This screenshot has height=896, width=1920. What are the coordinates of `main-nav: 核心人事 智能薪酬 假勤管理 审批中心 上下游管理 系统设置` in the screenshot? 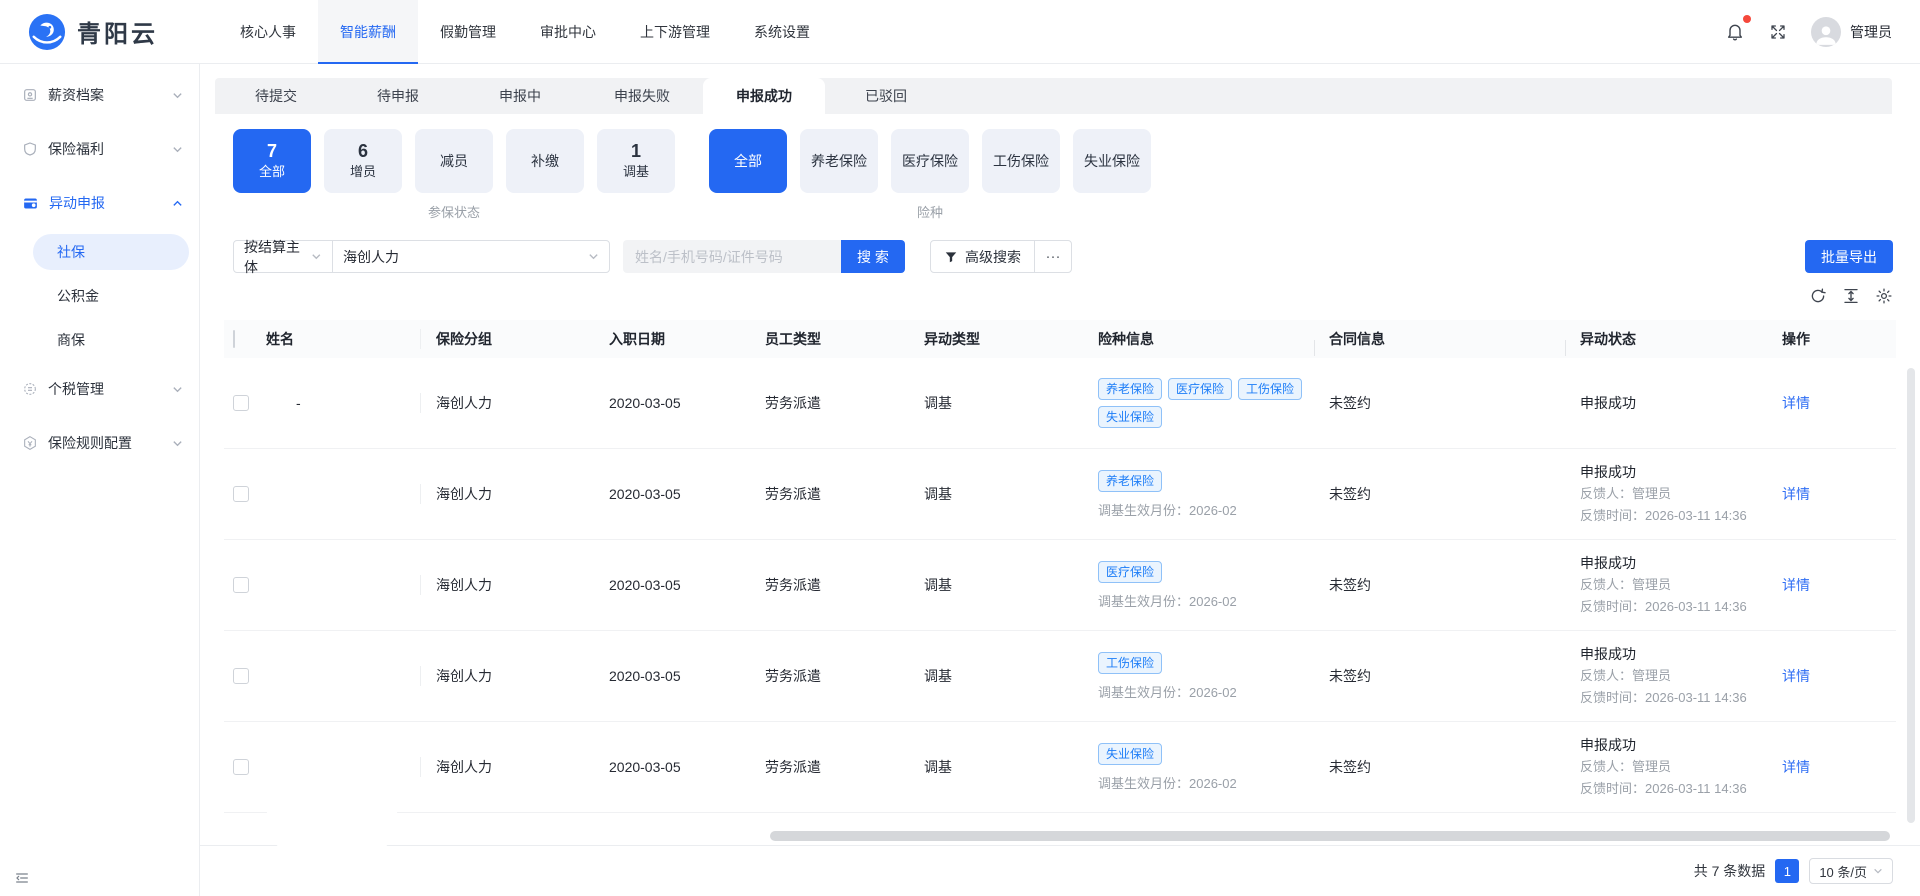 It's located at (525, 32).